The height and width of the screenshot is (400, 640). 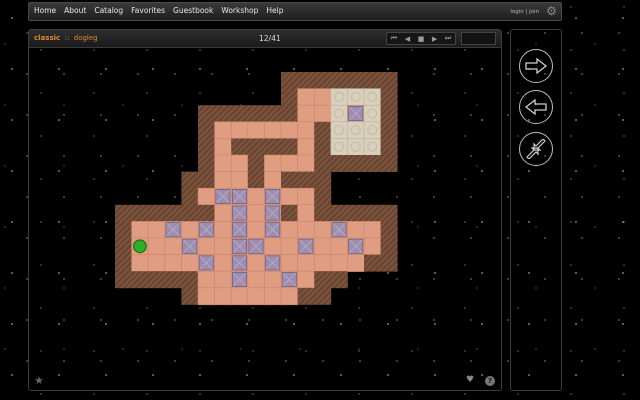 I want to click on previous-level-icon: ◀, so click(x=407, y=39).